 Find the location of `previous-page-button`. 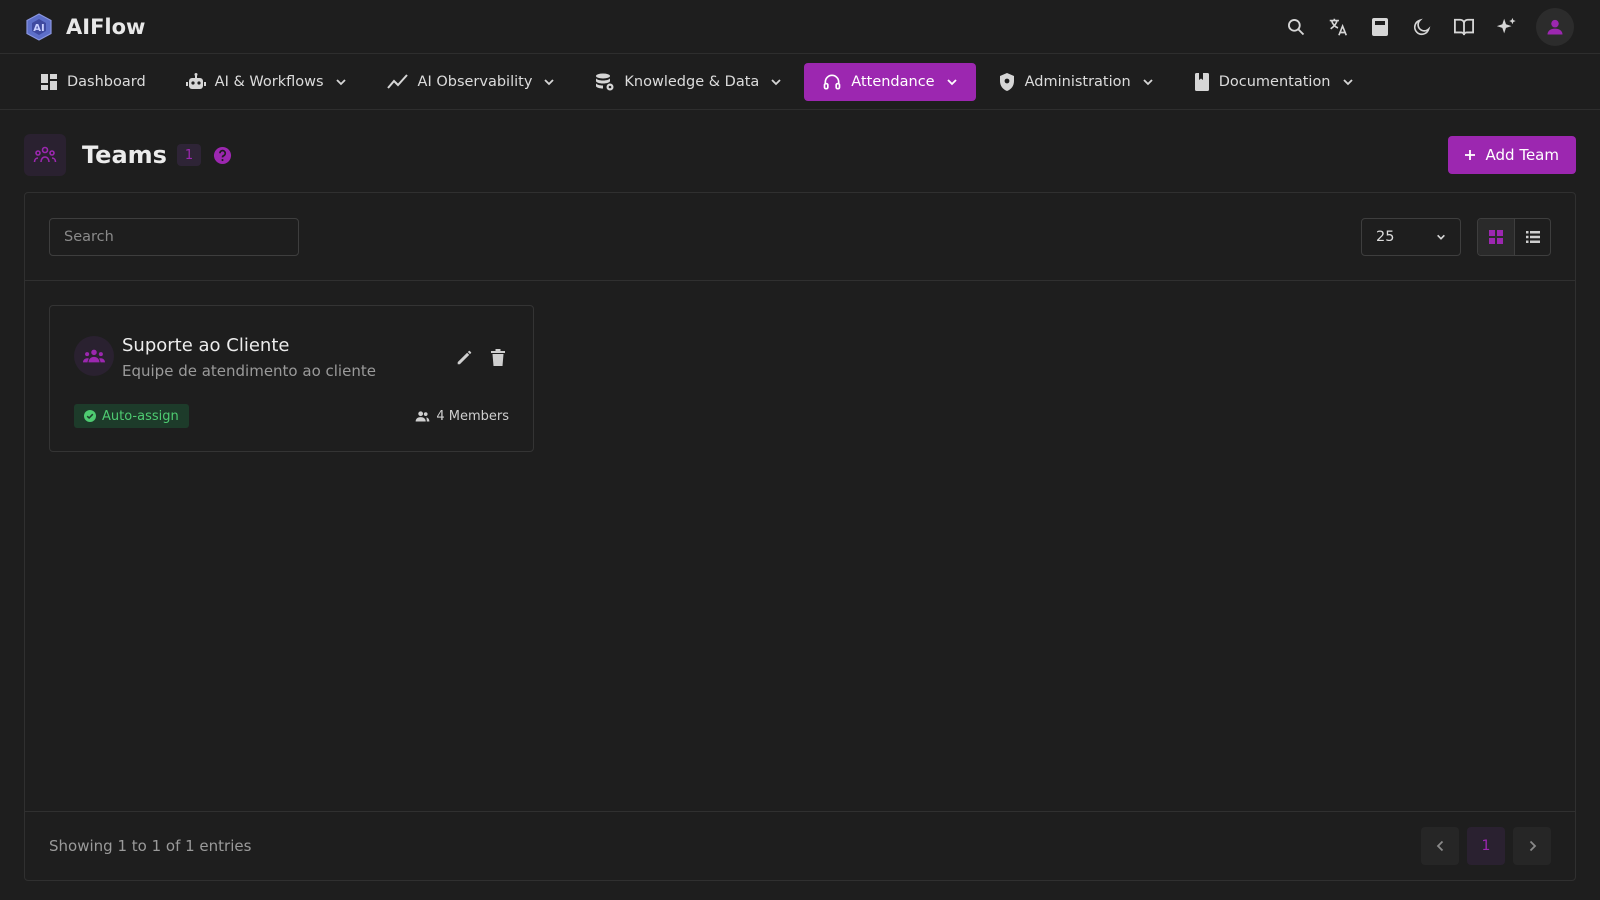

previous-page-button is located at coordinates (1440, 846).